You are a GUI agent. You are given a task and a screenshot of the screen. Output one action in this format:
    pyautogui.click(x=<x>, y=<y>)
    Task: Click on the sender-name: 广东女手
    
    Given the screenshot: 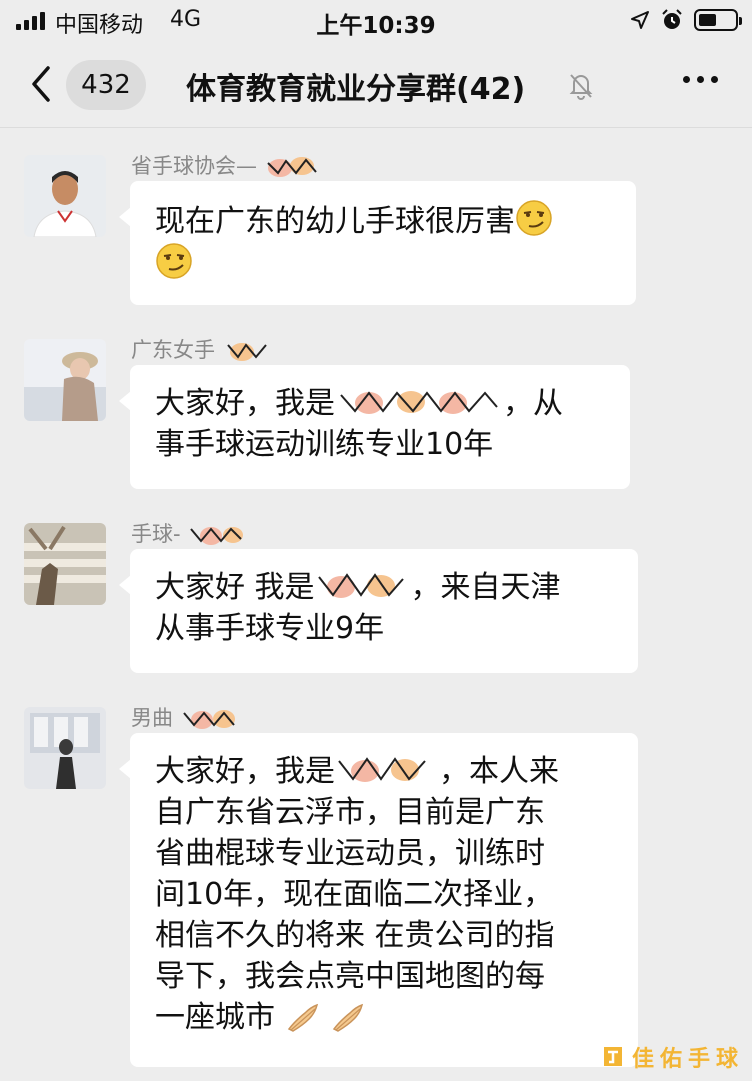 What is the action you would take?
    pyautogui.click(x=206, y=349)
    